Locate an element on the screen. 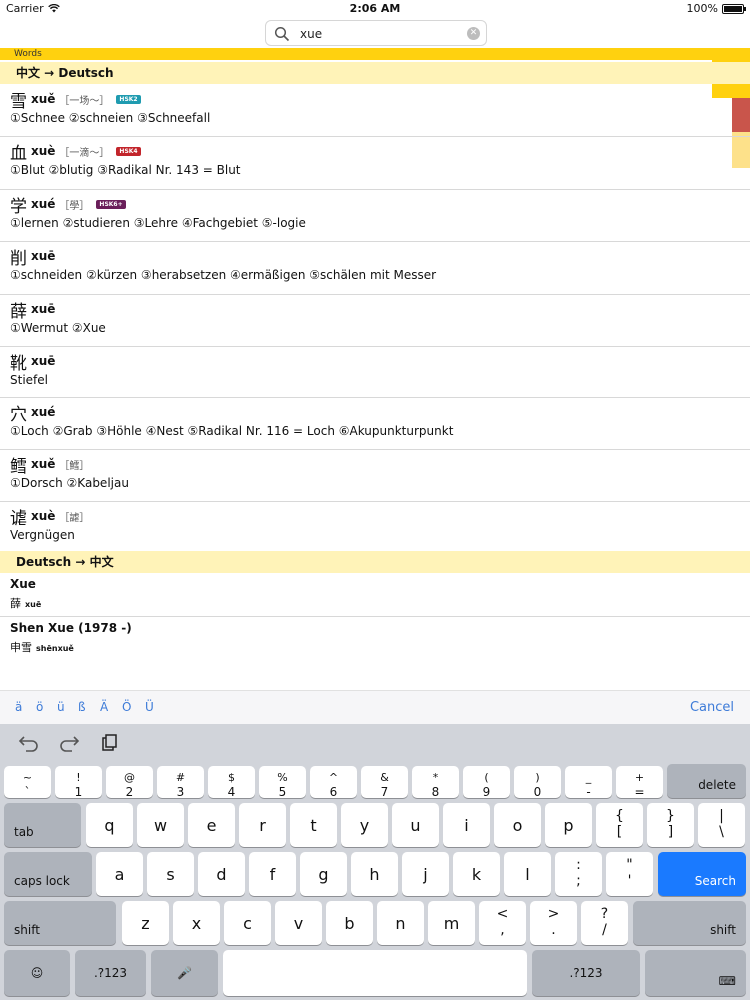  key-9: (9 is located at coordinates (486, 782).